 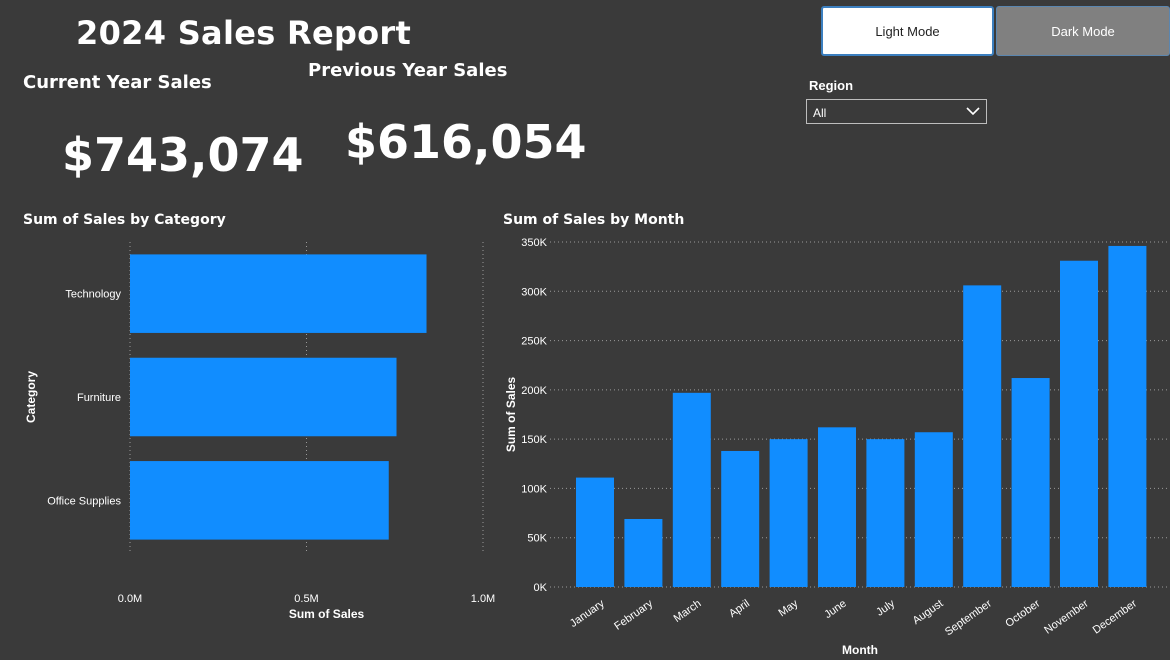 What do you see at coordinates (928, 612) in the screenshot?
I see `month-tick-label: August` at bounding box center [928, 612].